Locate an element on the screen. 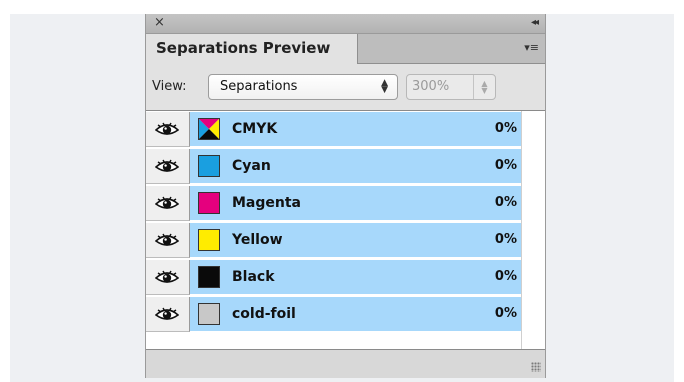  ink-row: Magenta 0% is located at coordinates (333, 203).